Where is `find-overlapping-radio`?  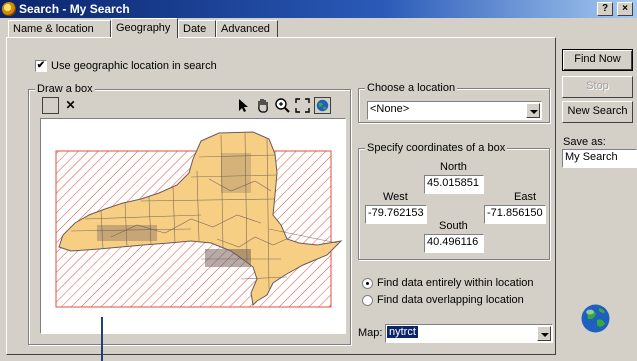
find-overlapping-radio is located at coordinates (367, 300).